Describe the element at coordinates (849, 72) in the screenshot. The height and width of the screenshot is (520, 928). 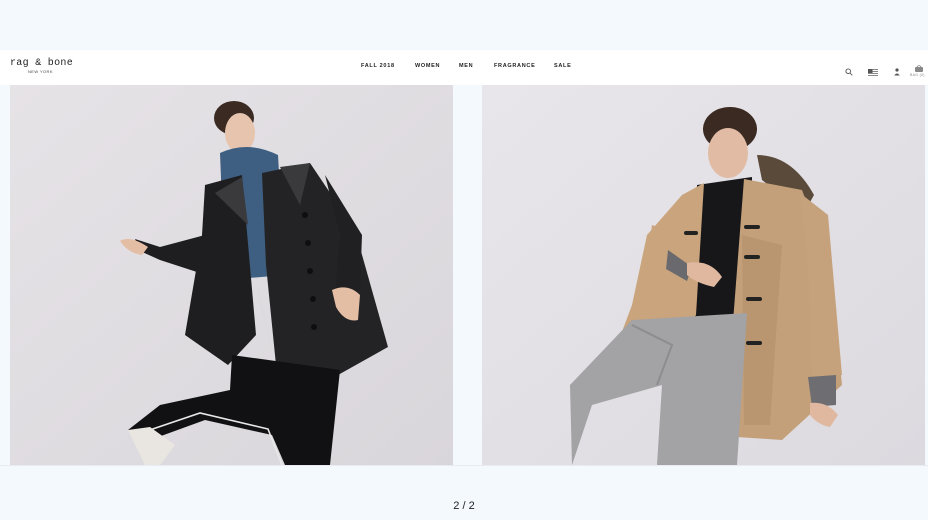
I see `search-icon` at that location.